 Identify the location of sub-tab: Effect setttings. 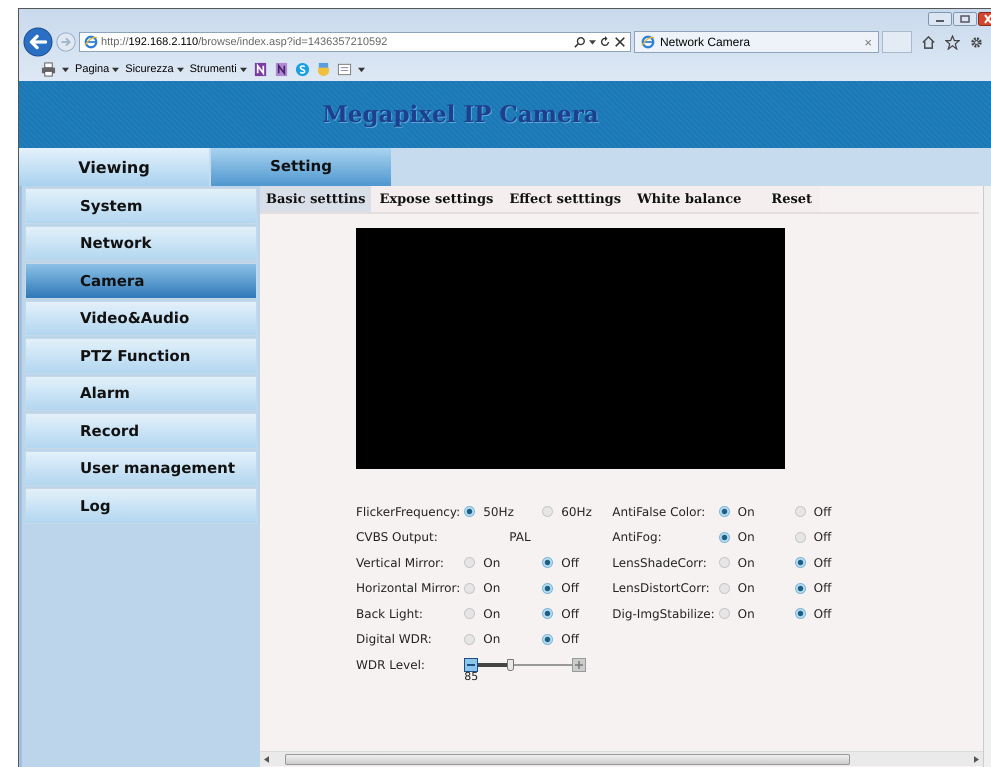
(565, 199).